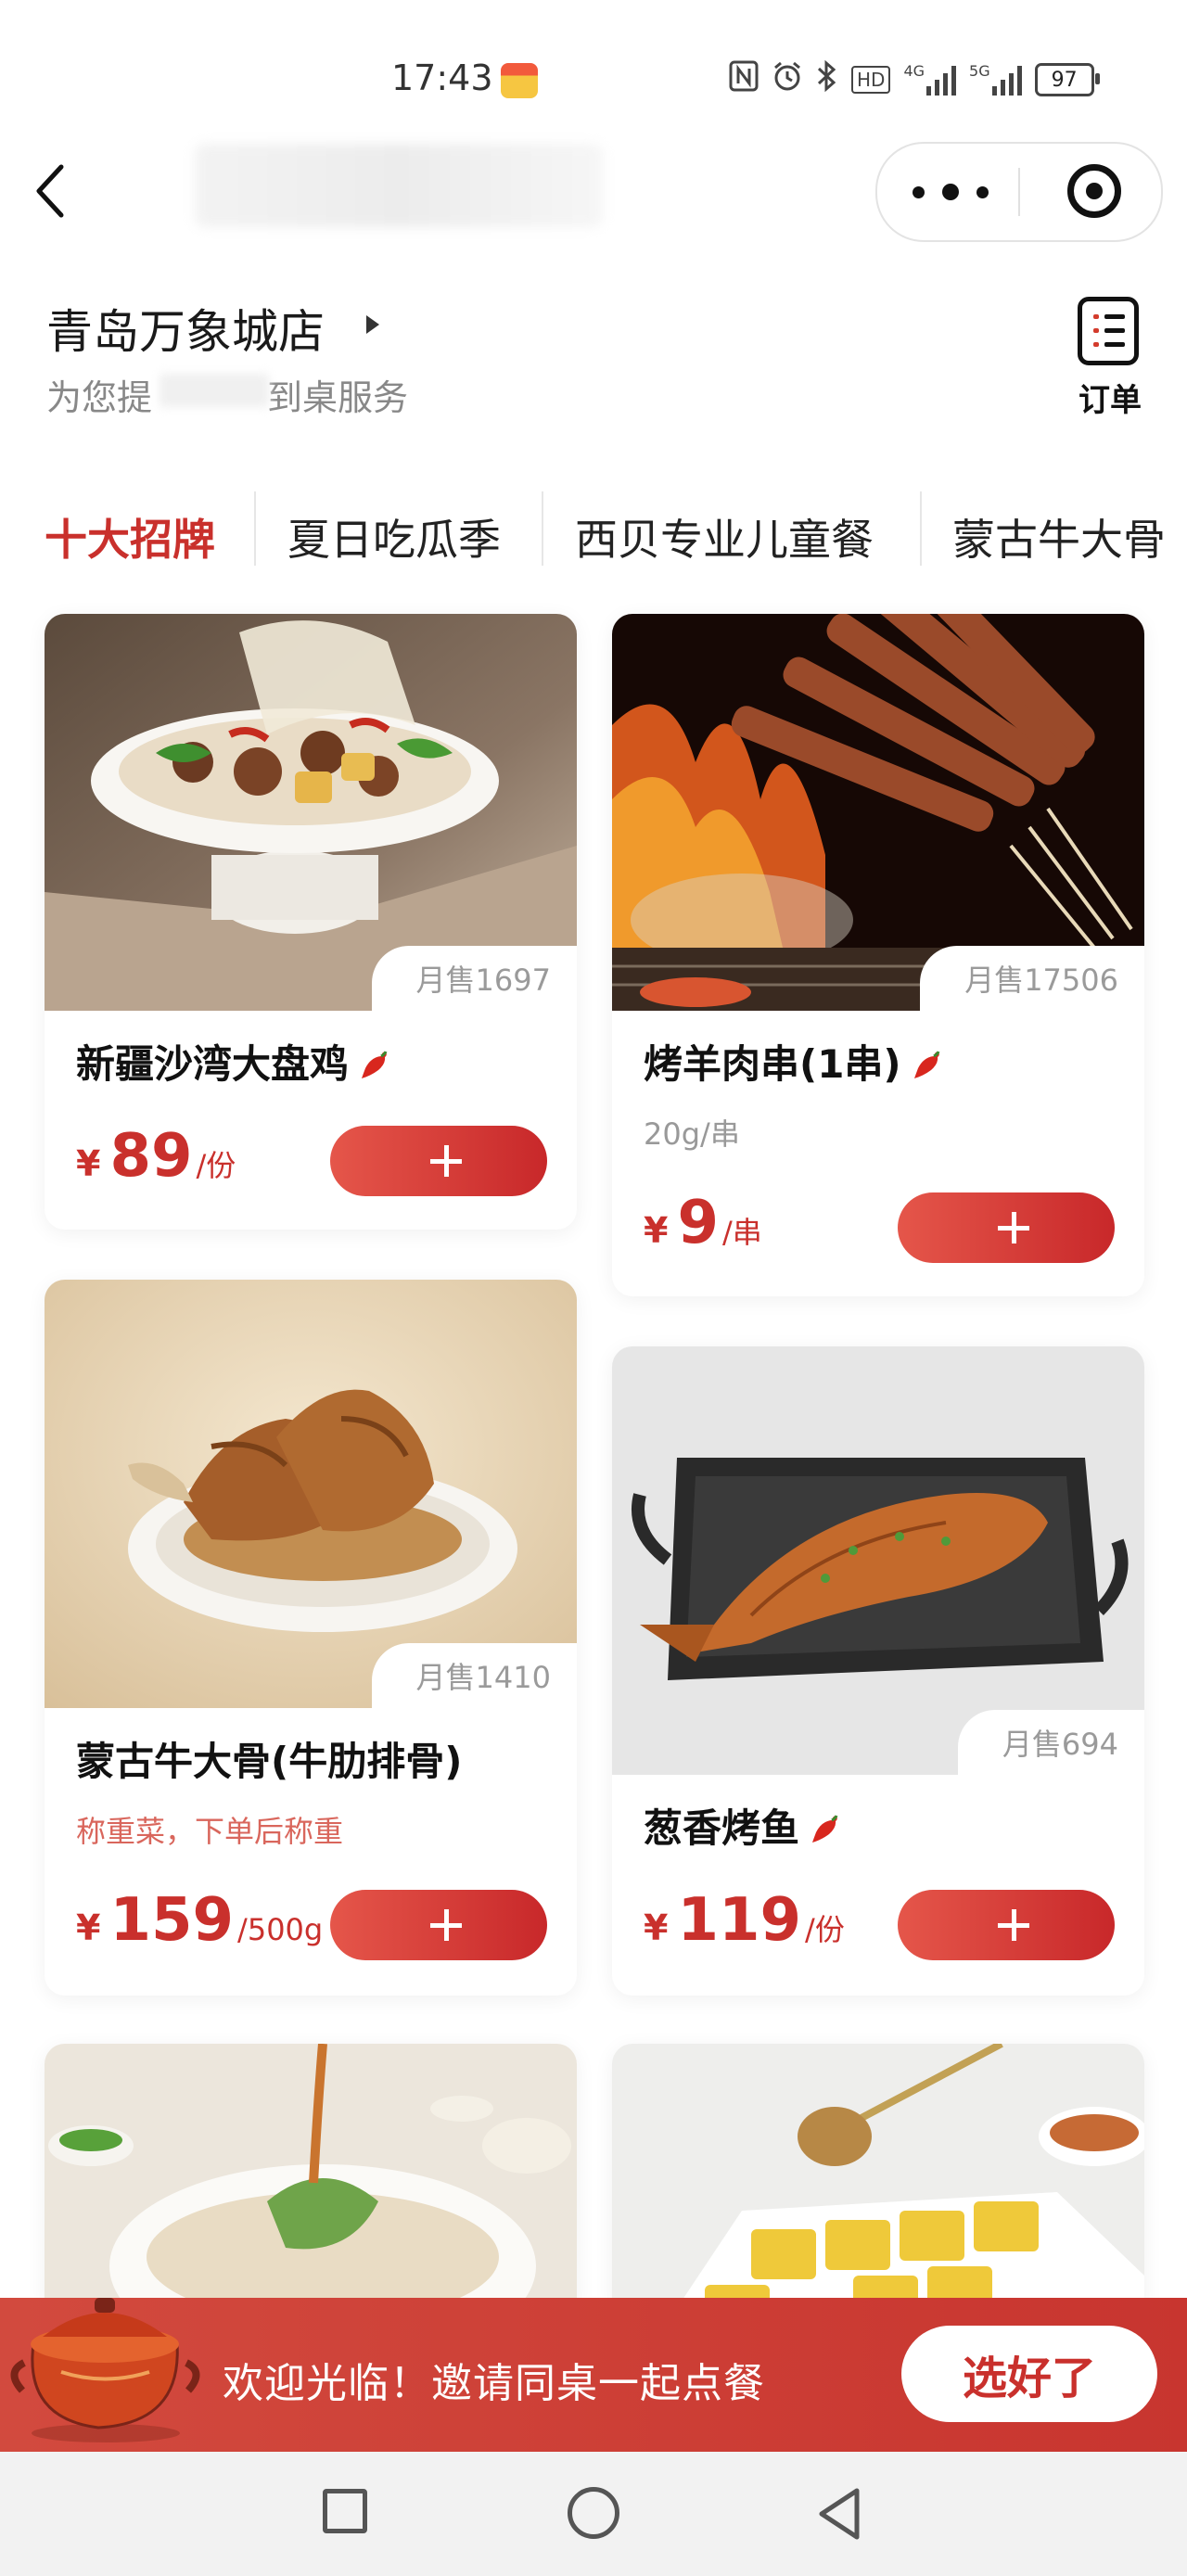  I want to click on product-price: ¥89/份, so click(156, 1156).